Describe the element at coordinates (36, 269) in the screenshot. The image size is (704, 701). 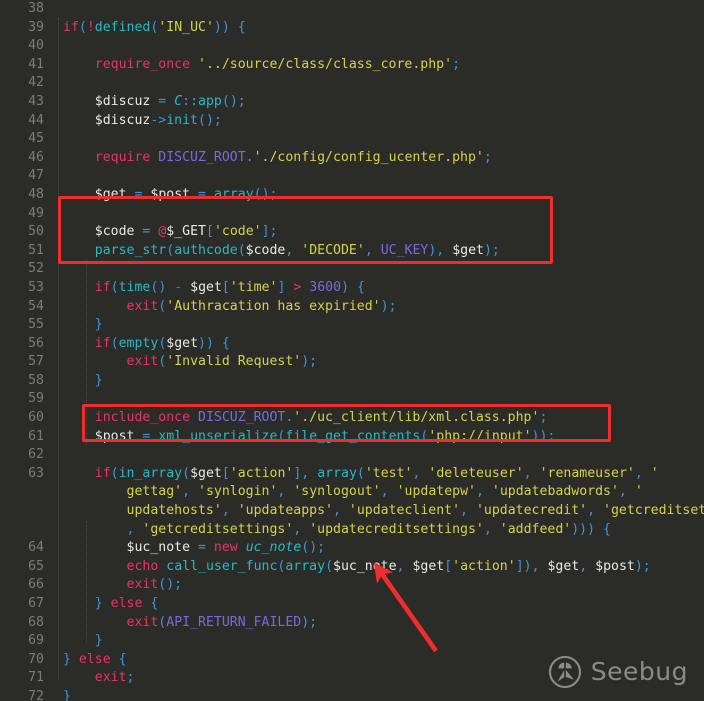
I see `line-number: 52` at that location.